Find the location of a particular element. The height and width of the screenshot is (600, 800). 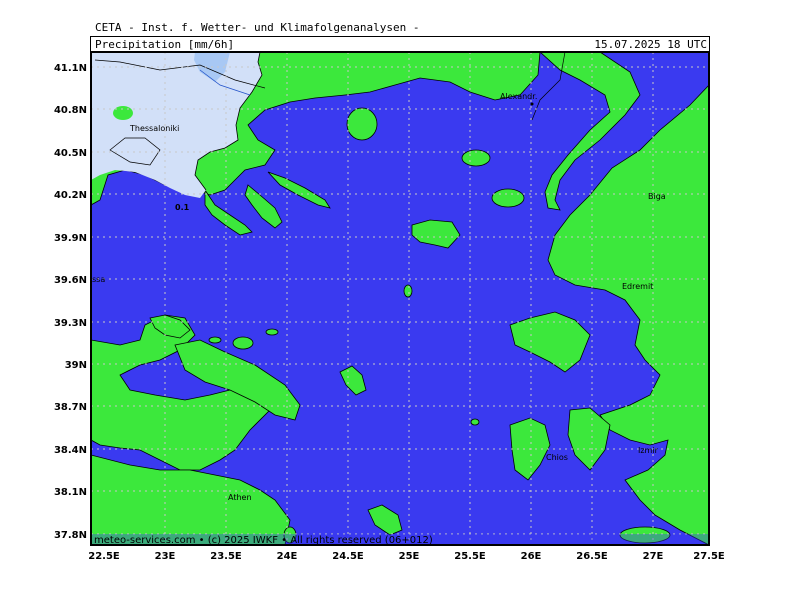

lat-tick-label: 40.5N is located at coordinates (70, 153).